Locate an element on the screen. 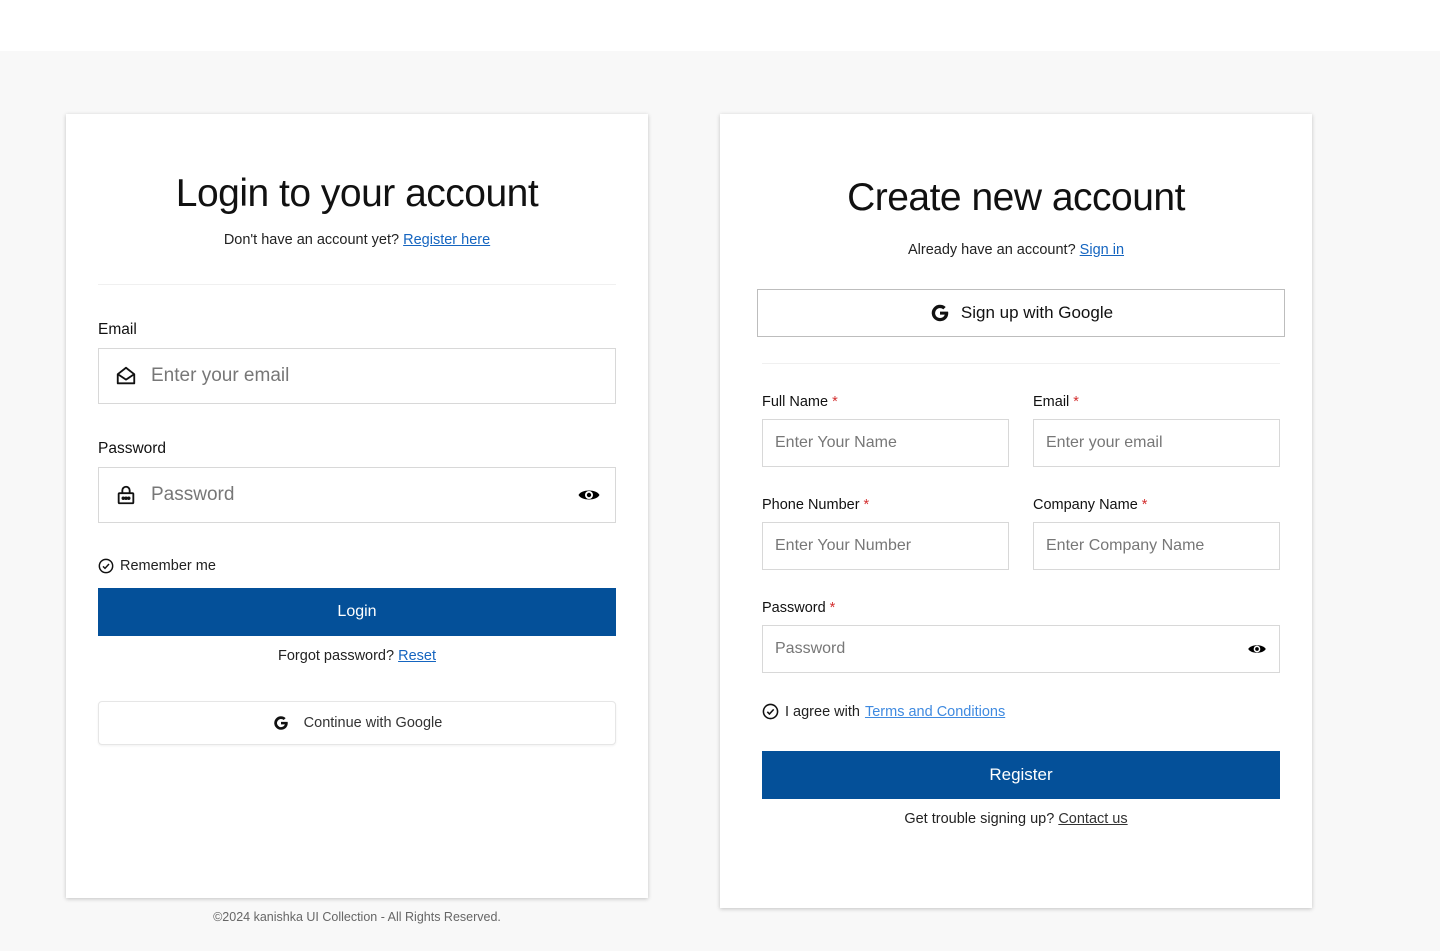  full-name-input is located at coordinates (891, 443).